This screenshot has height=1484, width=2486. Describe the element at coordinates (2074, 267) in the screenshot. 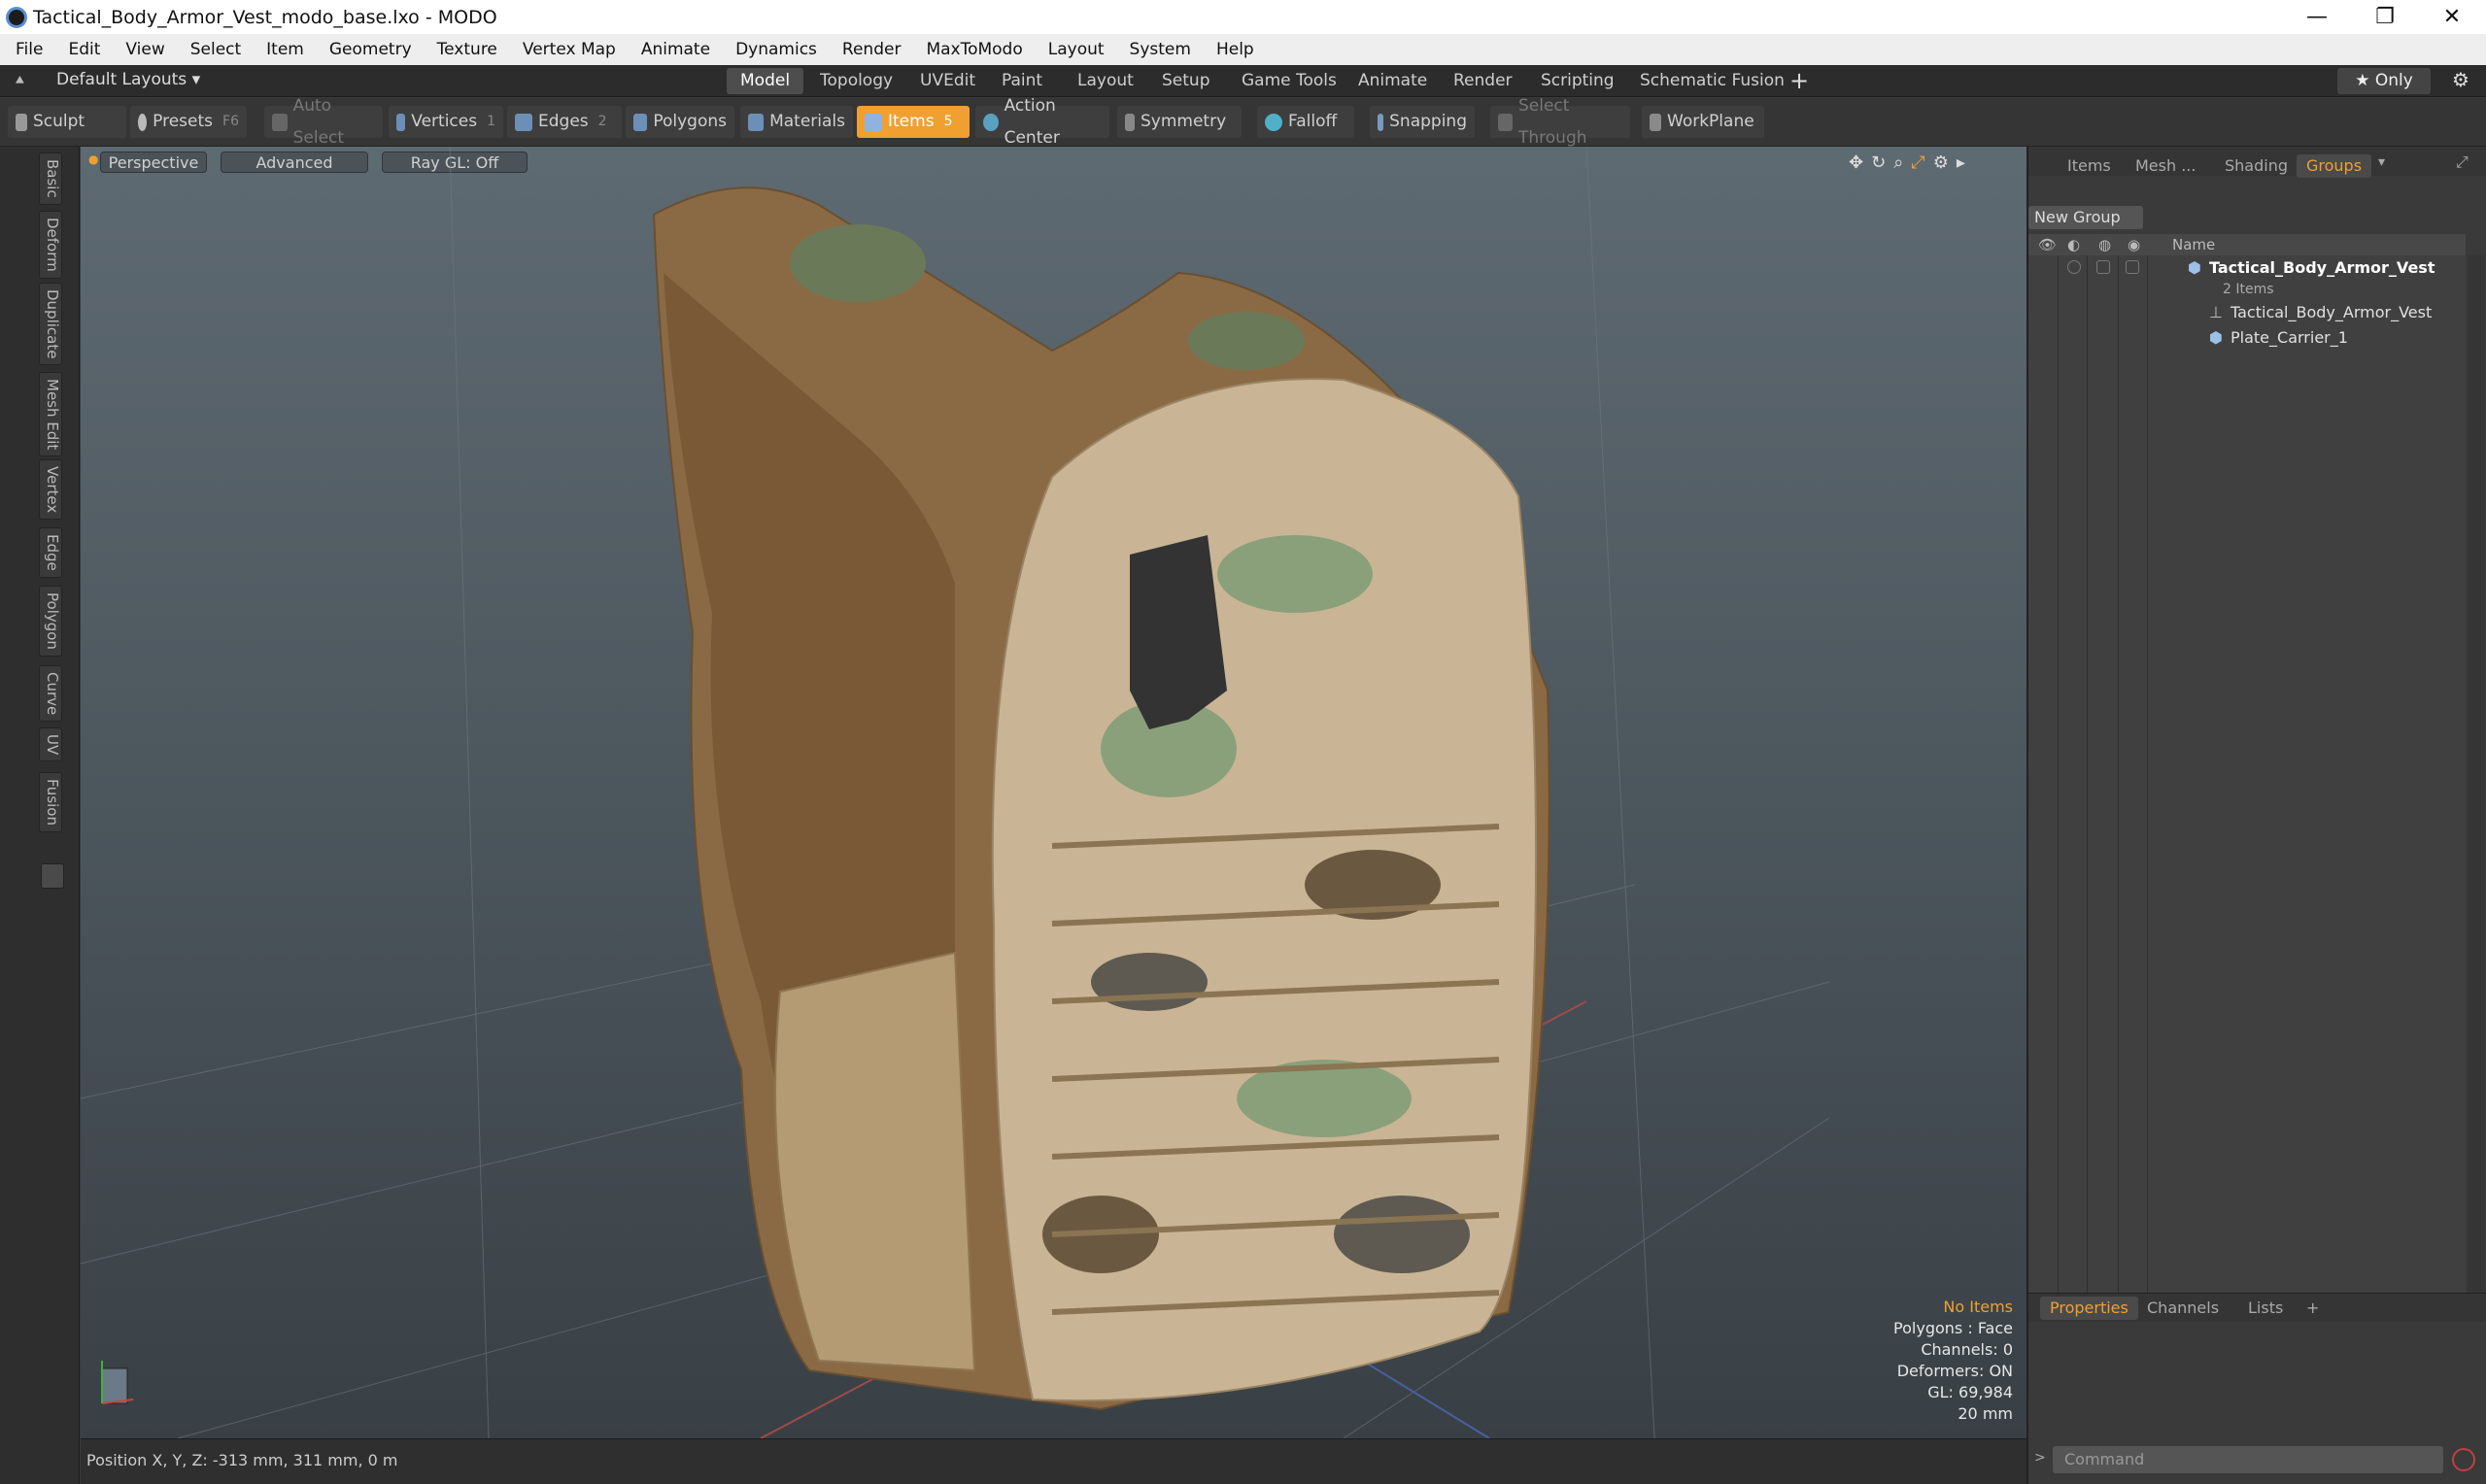

I see `render-toggle` at that location.